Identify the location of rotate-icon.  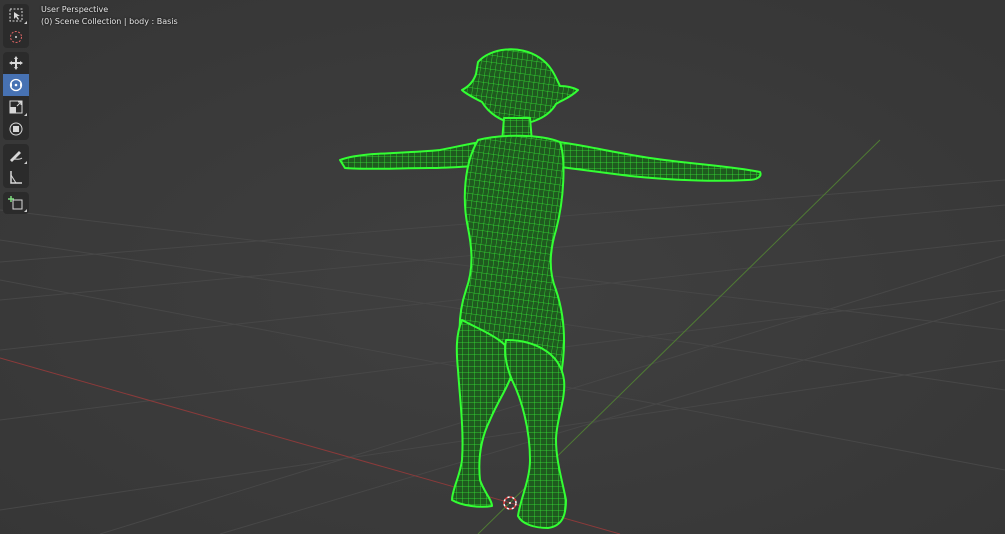
(16, 85).